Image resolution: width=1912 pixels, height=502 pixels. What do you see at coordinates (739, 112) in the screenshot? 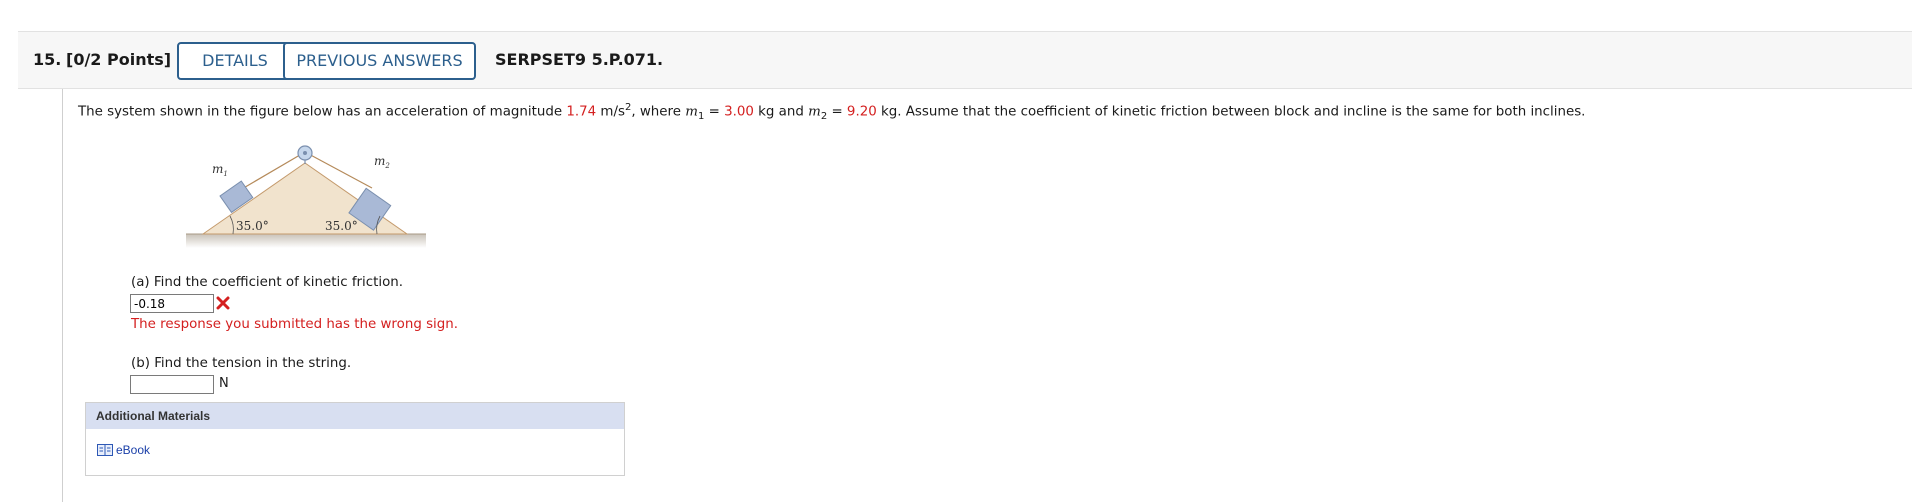
I see `m1-value: 3.00` at bounding box center [739, 112].